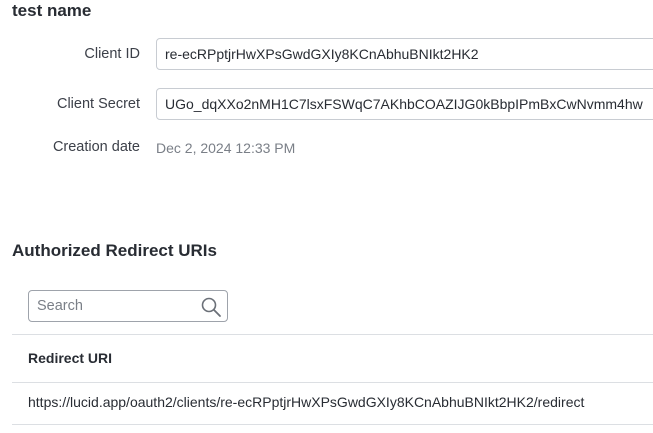 The image size is (653, 433). Describe the element at coordinates (332, 424) in the screenshot. I see `table-row-divider` at that location.